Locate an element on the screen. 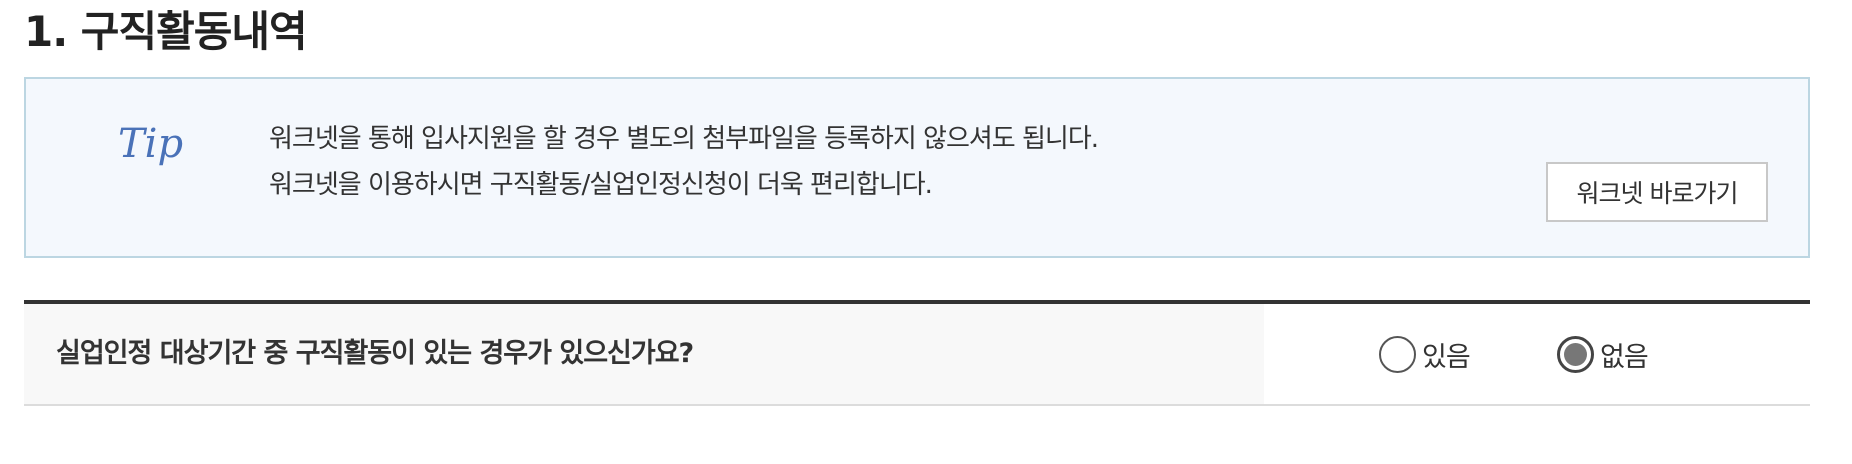  radio-button-no is located at coordinates (1575, 354).